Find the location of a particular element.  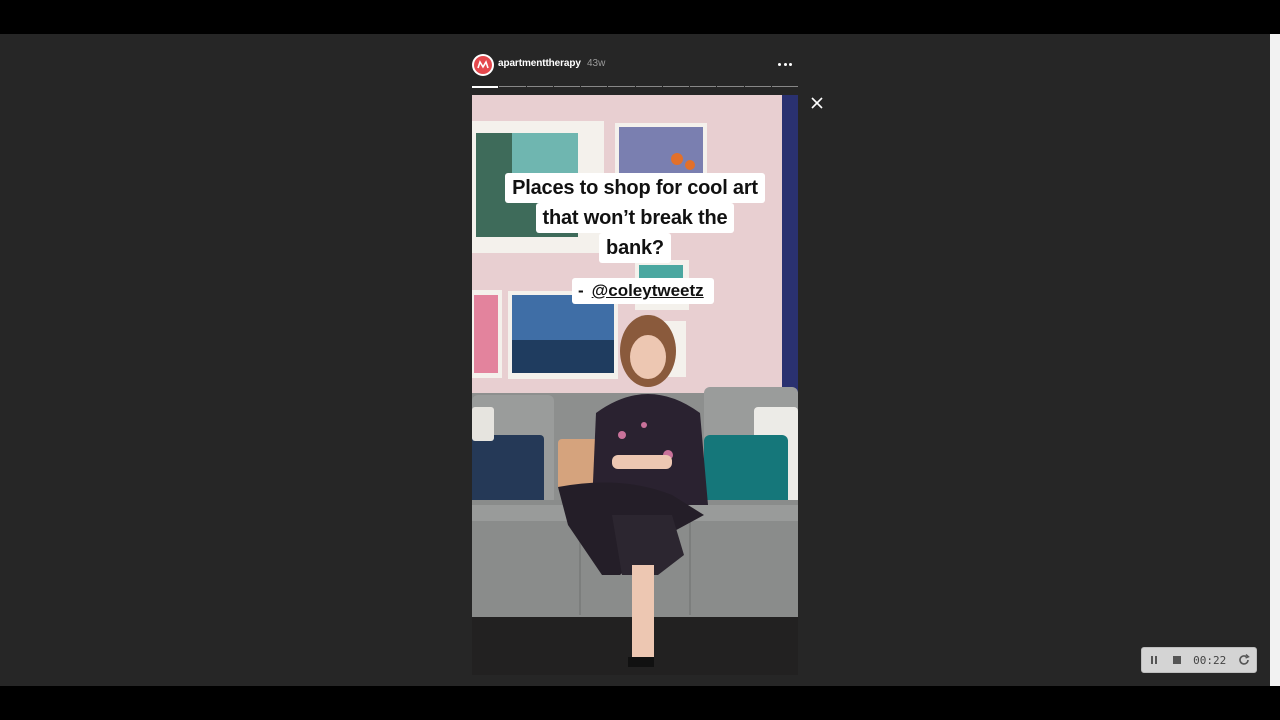

video-controls: 00:22 is located at coordinates (1199, 660).